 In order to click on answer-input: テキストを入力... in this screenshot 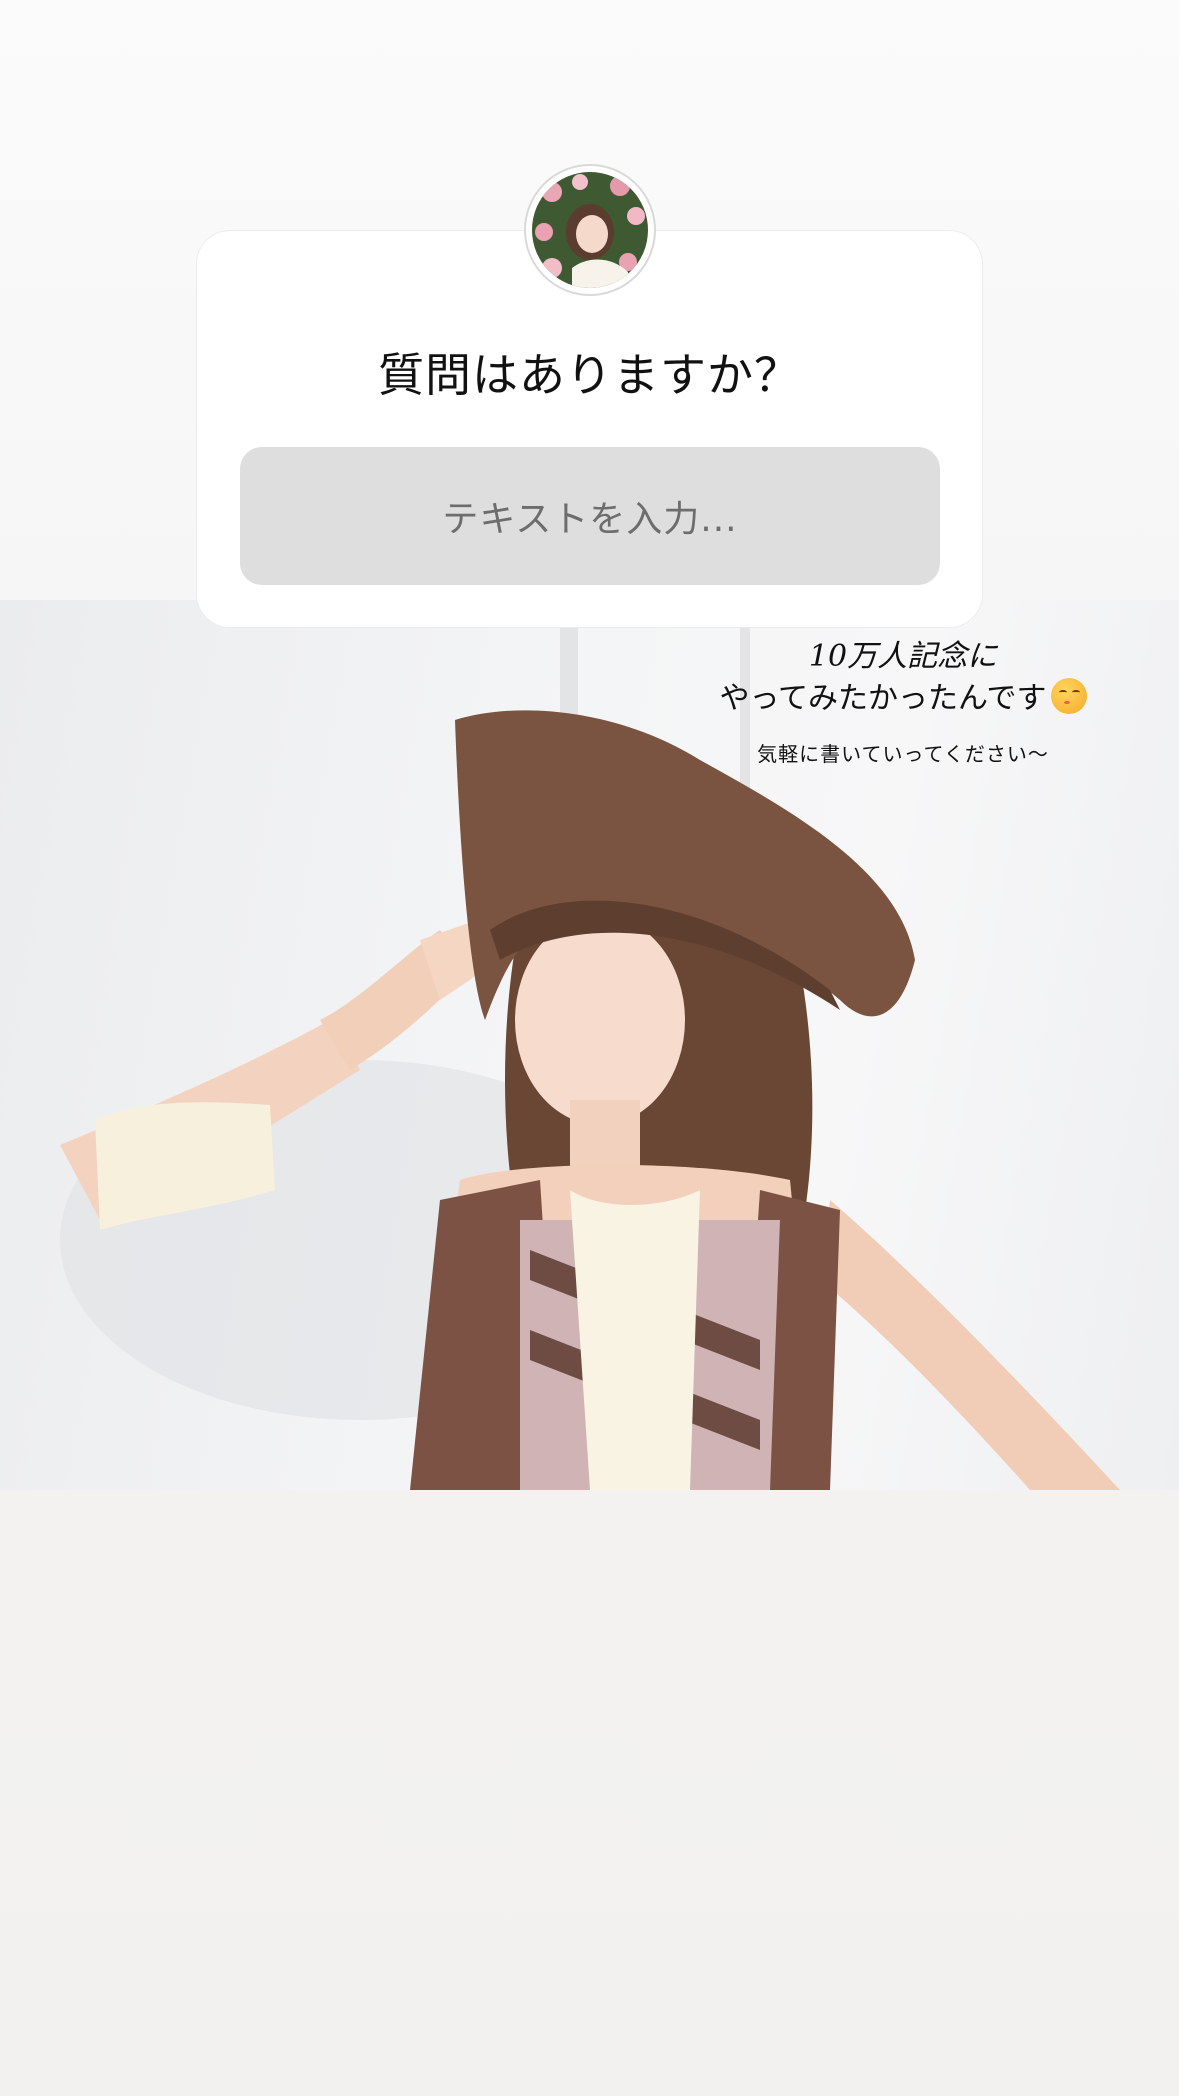, I will do `click(590, 516)`.